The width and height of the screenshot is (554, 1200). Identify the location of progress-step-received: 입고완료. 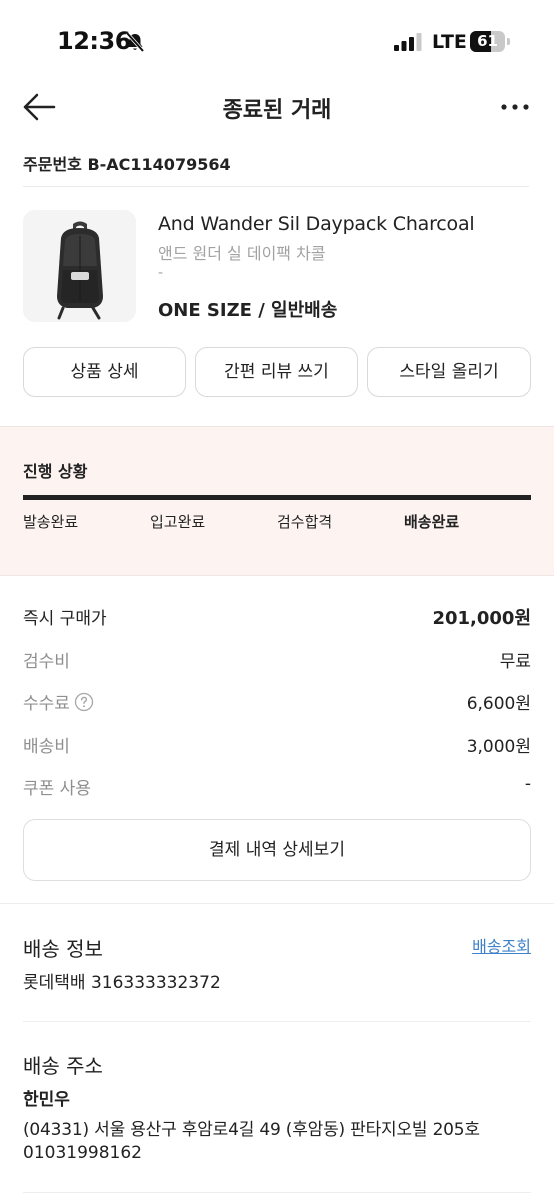
(178, 522).